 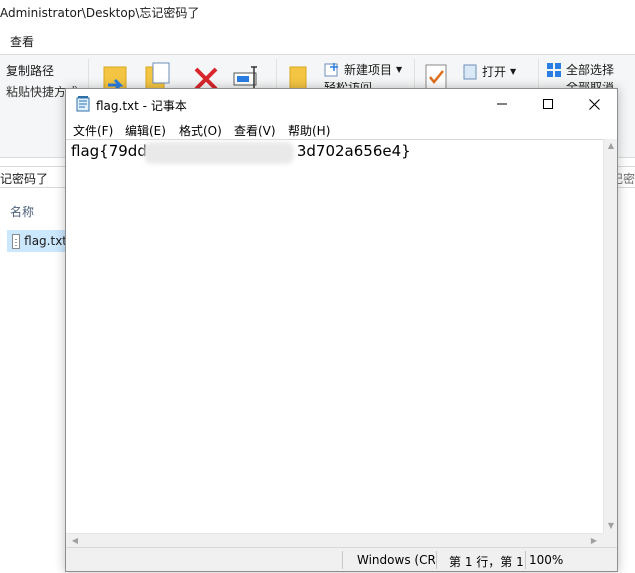 What do you see at coordinates (494, 72) in the screenshot?
I see `open-label: 打开` at bounding box center [494, 72].